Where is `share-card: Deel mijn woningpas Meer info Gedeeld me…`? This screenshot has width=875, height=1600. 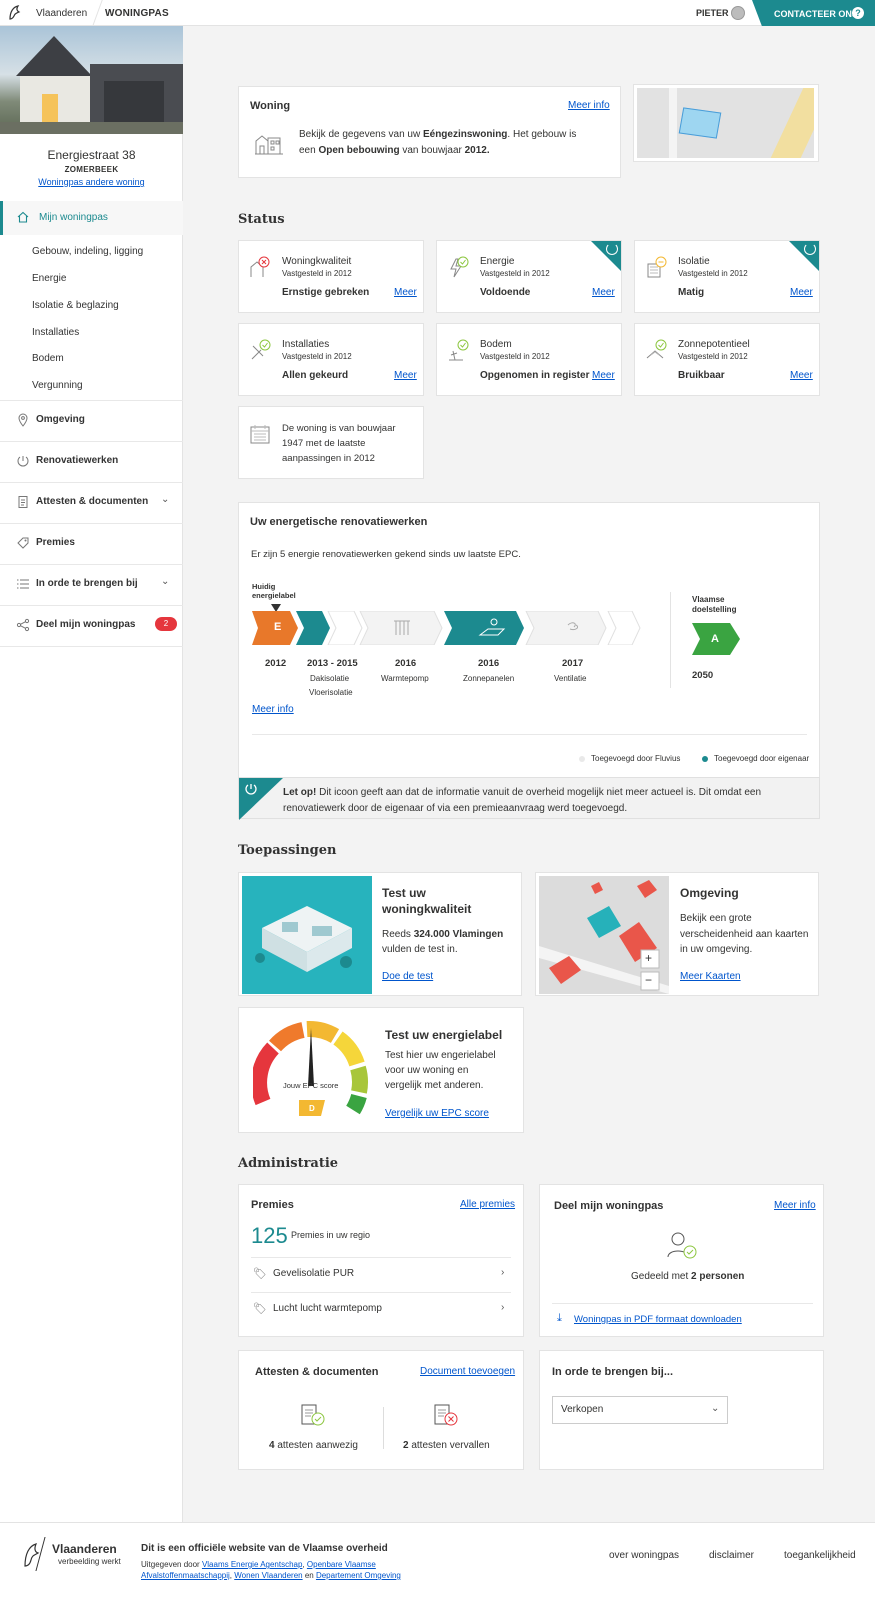
share-card: Deel mijn woningpas Meer info Gedeeld me… is located at coordinates (681, 1260).